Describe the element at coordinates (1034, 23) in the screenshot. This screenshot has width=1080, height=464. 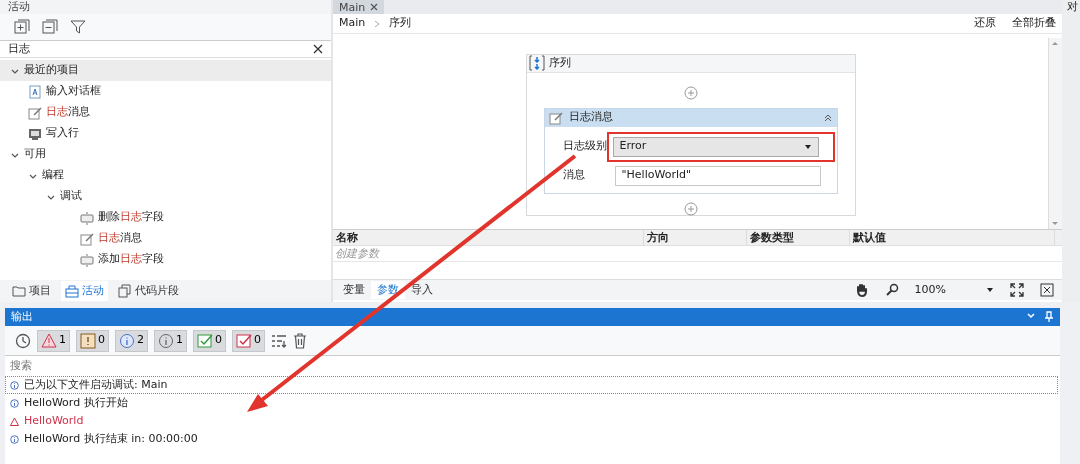
I see `toolbar-link: 全部折叠` at that location.